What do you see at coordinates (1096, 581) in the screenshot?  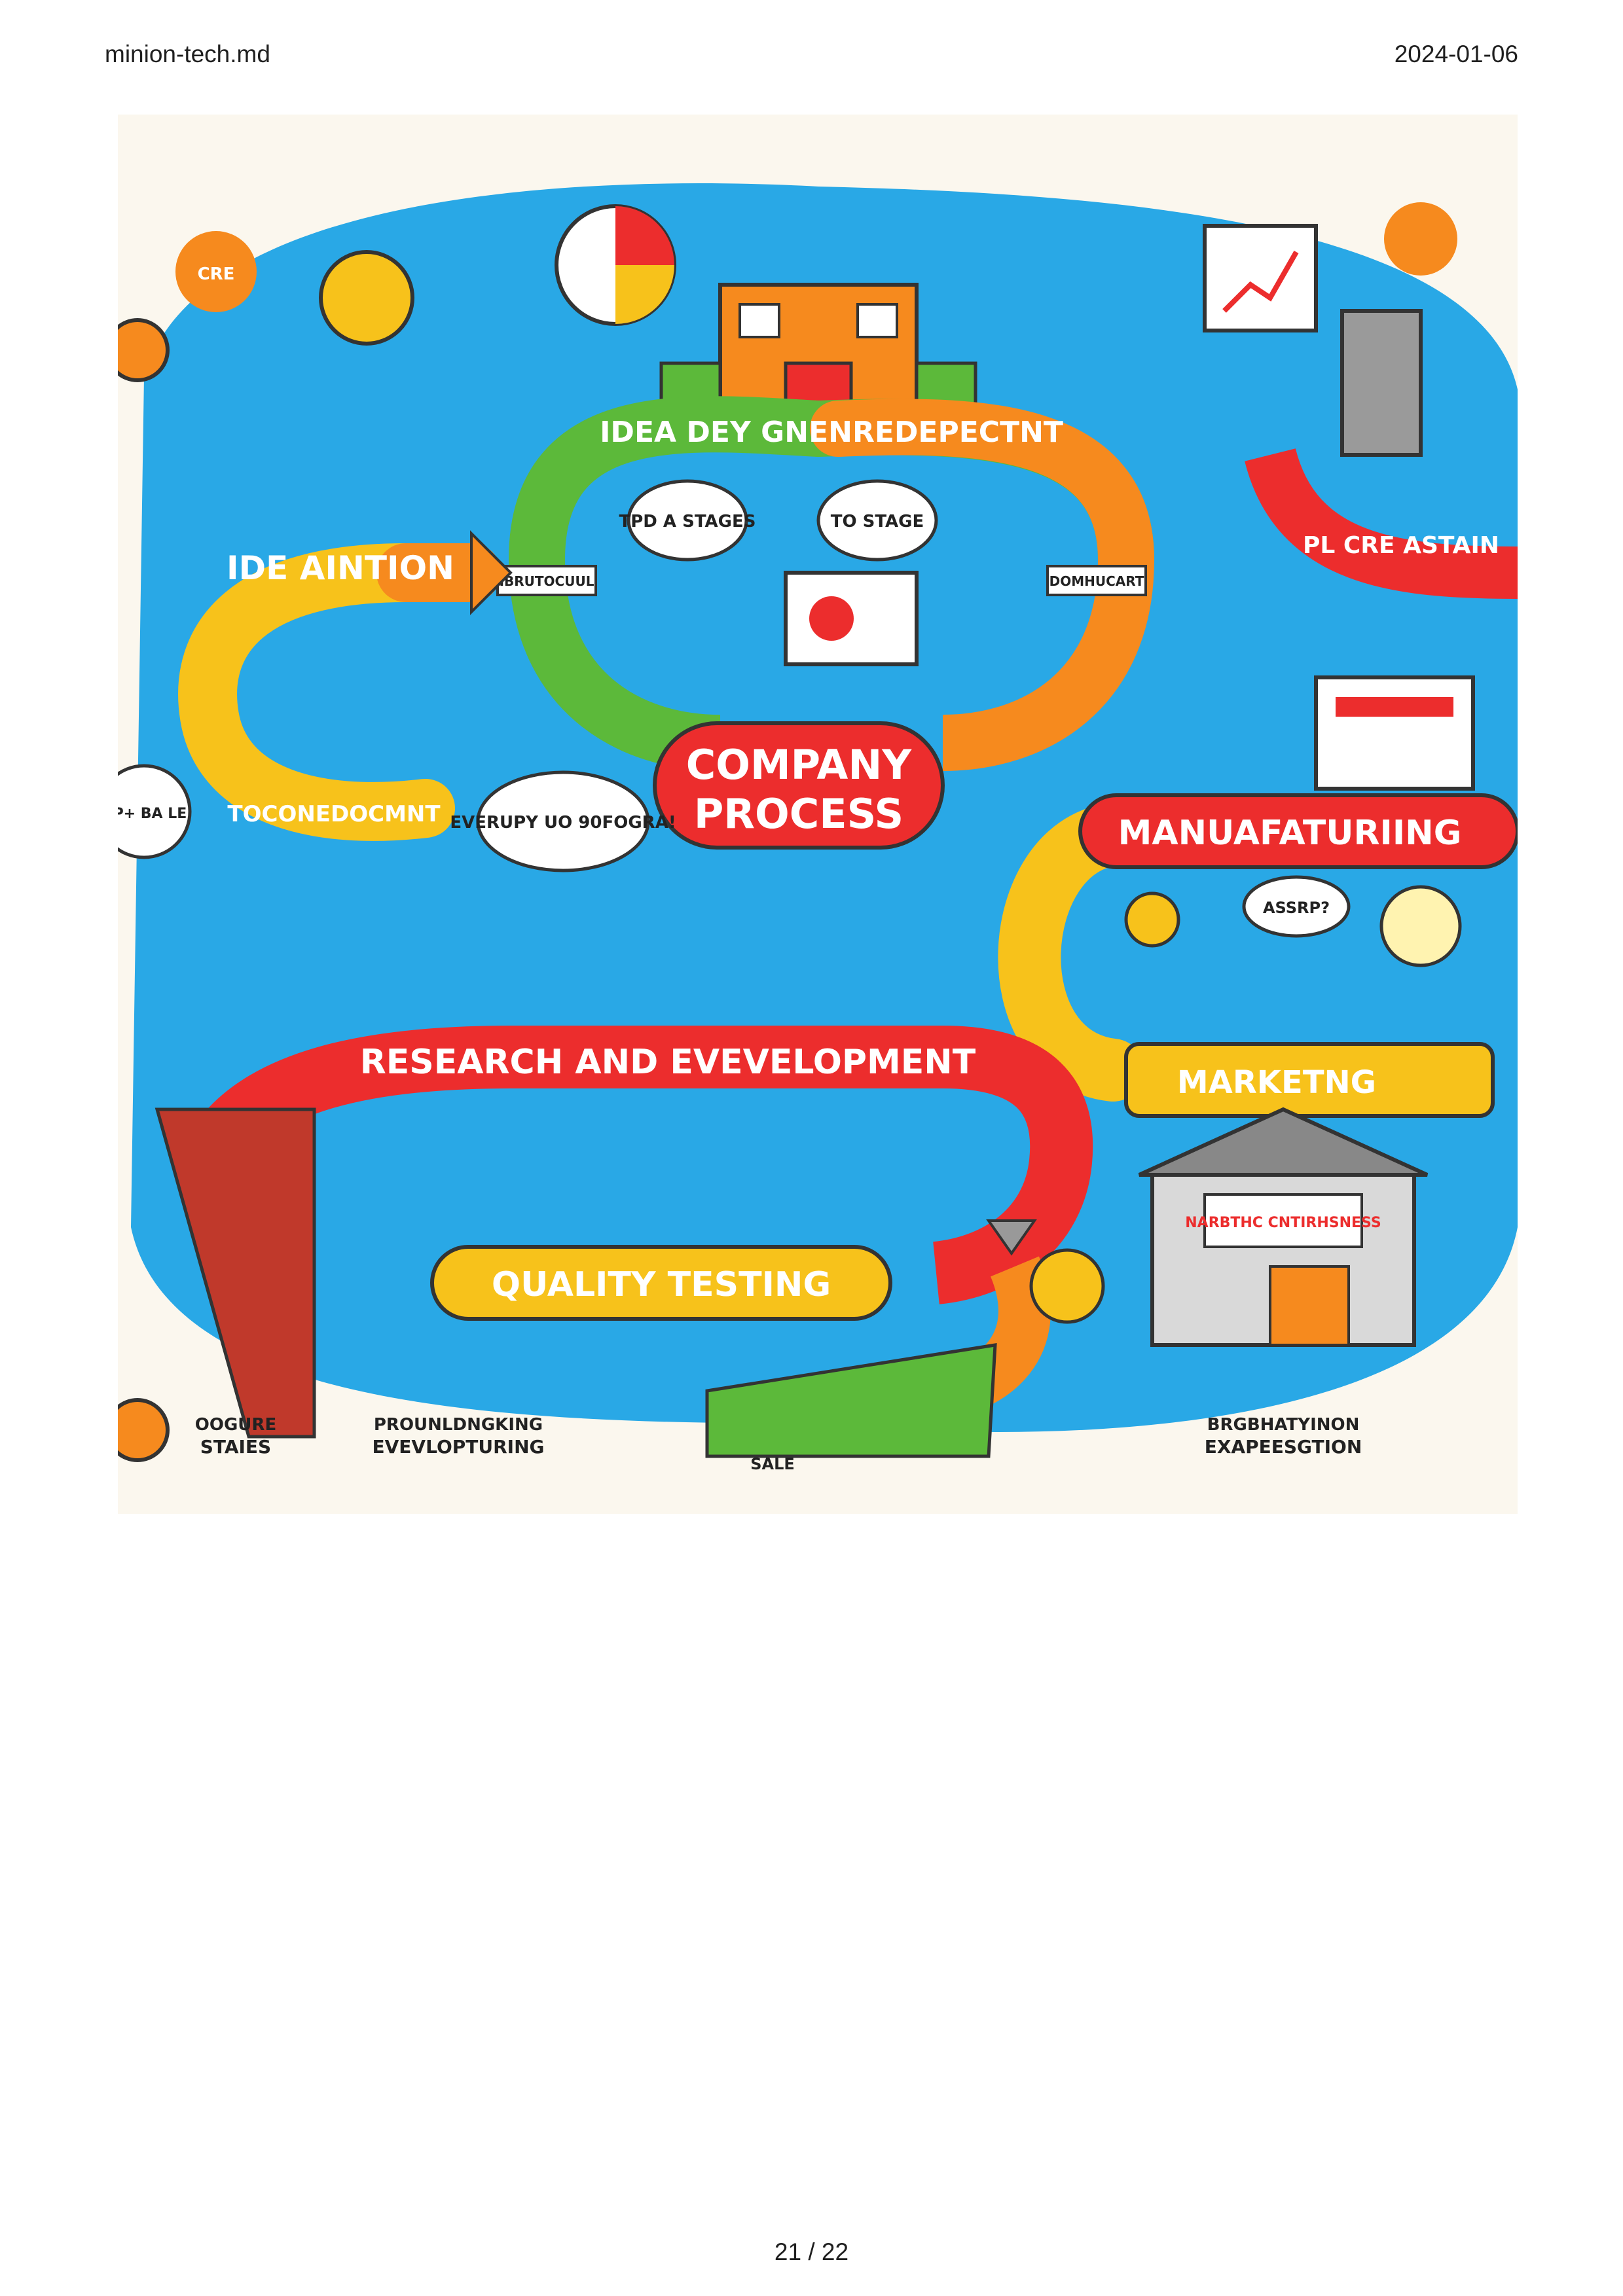 I see `svg-text: DOMHUCART` at bounding box center [1096, 581].